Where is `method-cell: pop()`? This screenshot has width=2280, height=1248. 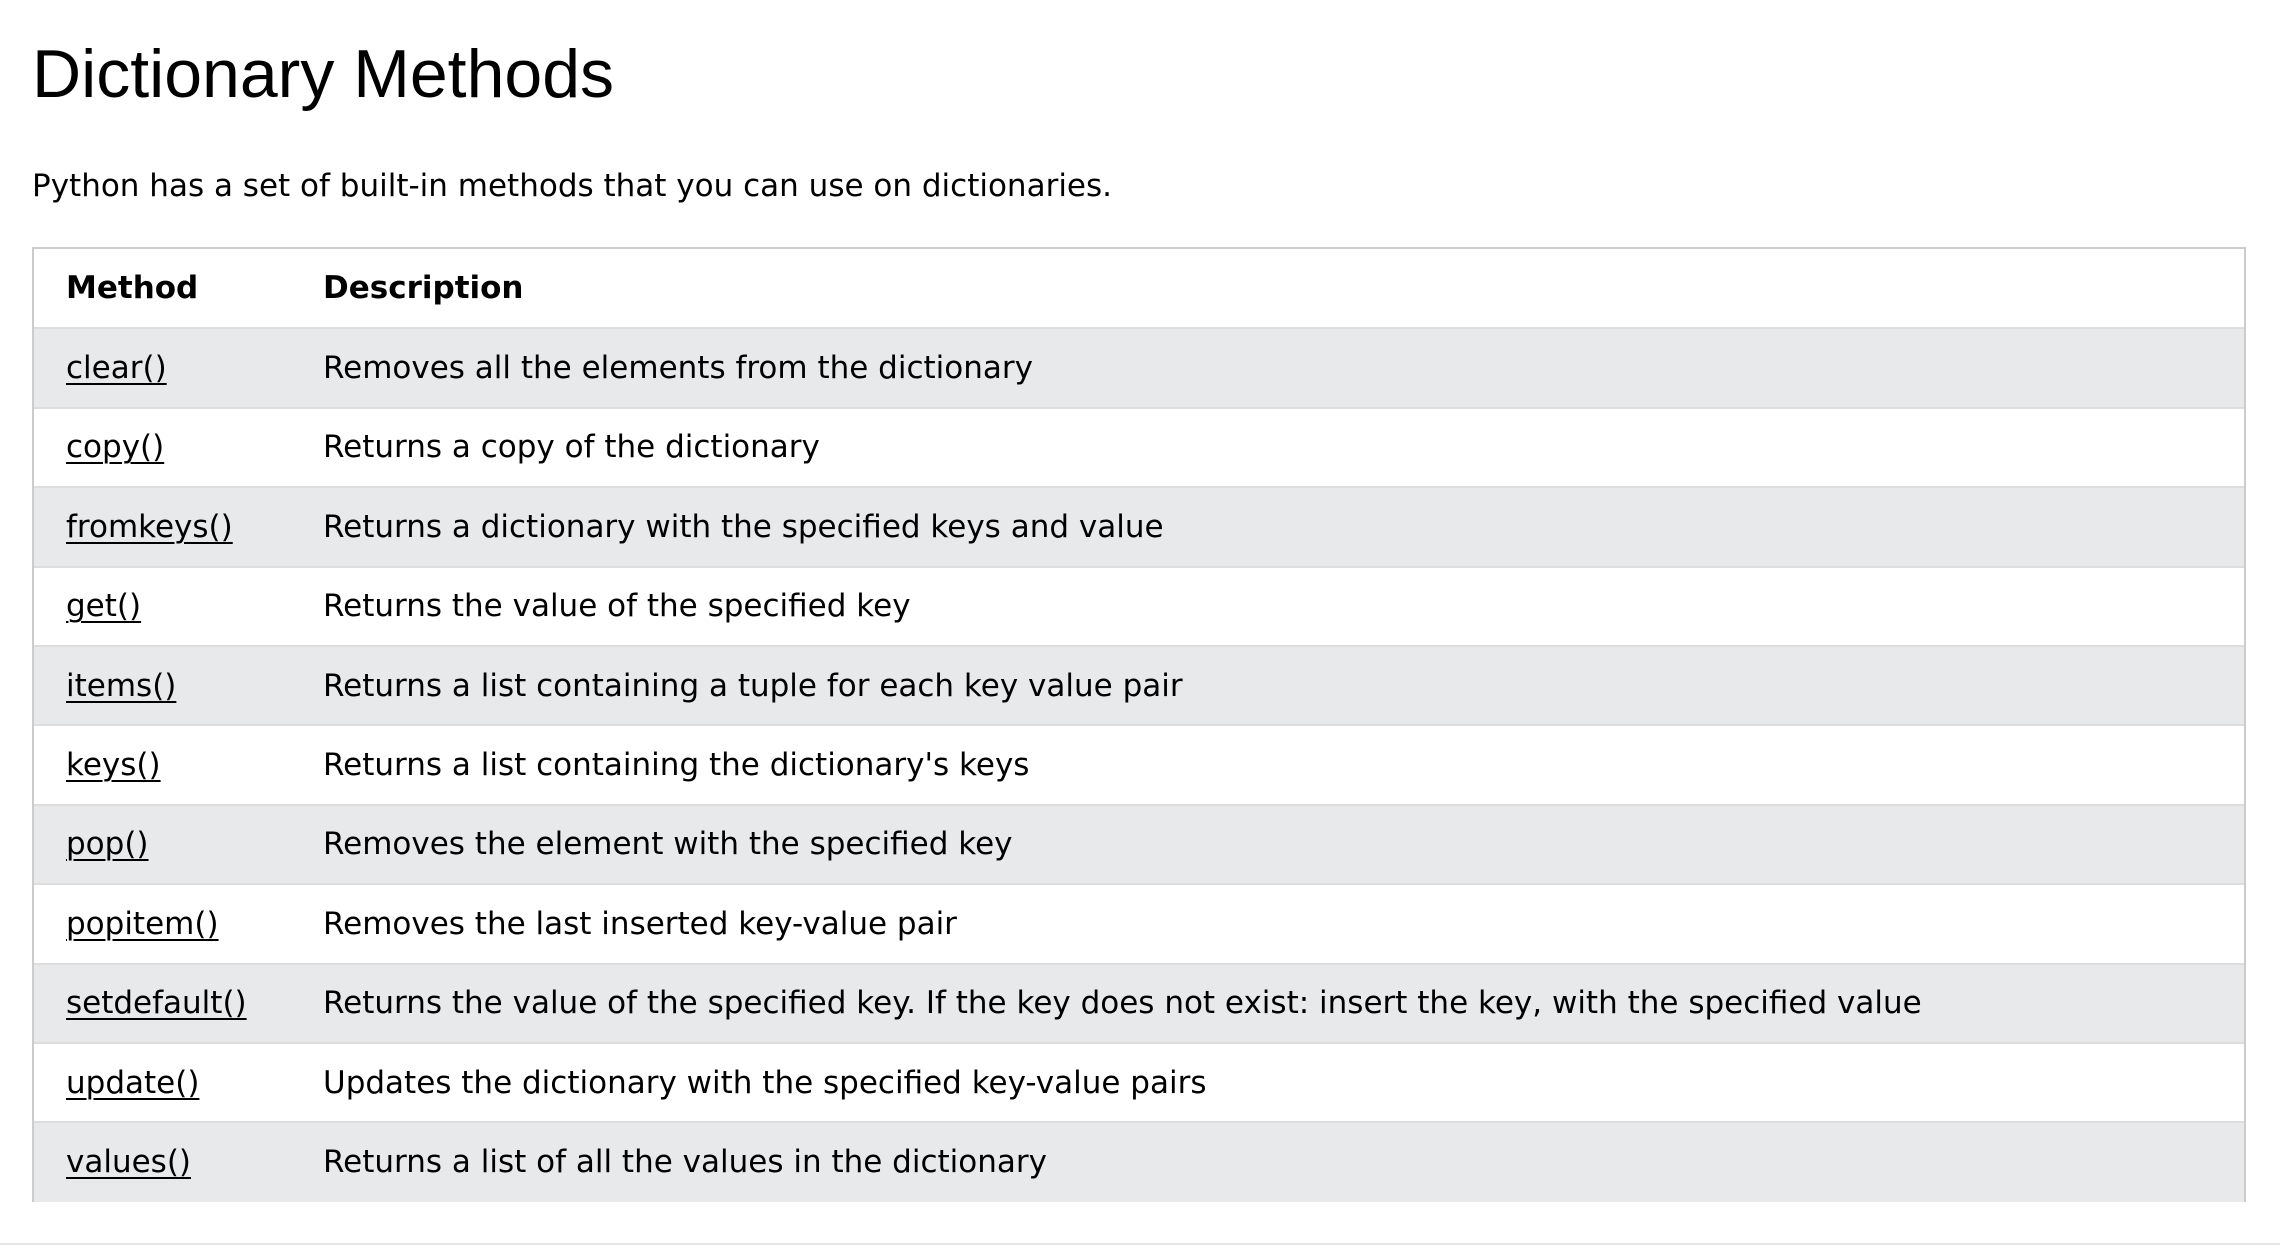
method-cell: pop() is located at coordinates (162, 844).